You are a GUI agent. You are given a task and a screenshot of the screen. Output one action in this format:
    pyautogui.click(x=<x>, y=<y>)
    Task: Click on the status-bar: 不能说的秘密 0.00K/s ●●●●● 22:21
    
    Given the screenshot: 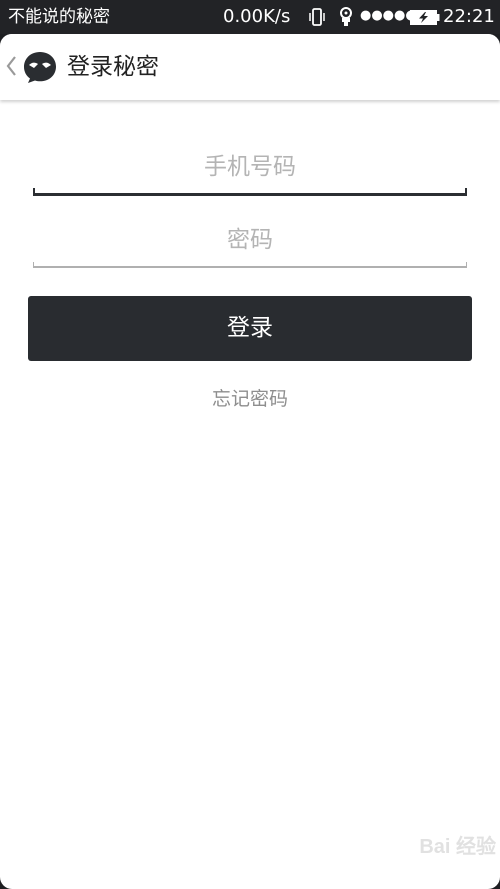 What is the action you would take?
    pyautogui.click(x=250, y=17)
    